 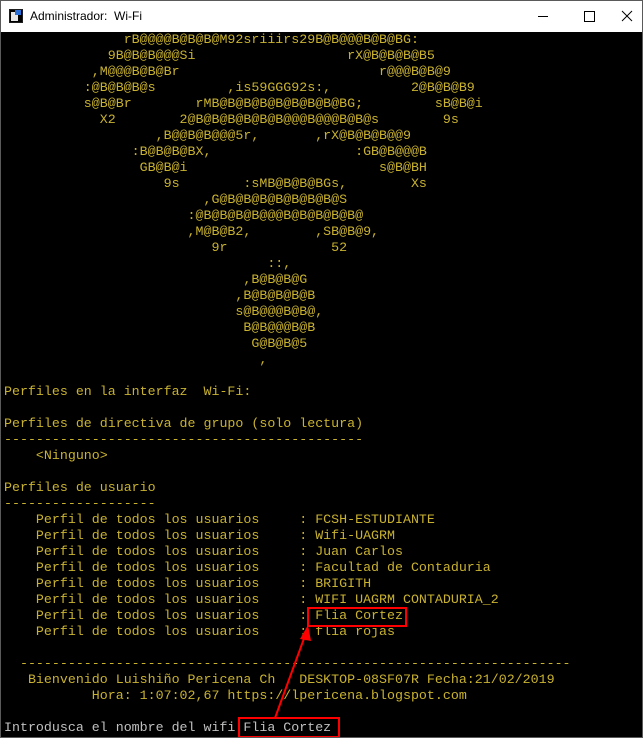 What do you see at coordinates (292, 672) in the screenshot?
I see `annotation-arrow-icon` at bounding box center [292, 672].